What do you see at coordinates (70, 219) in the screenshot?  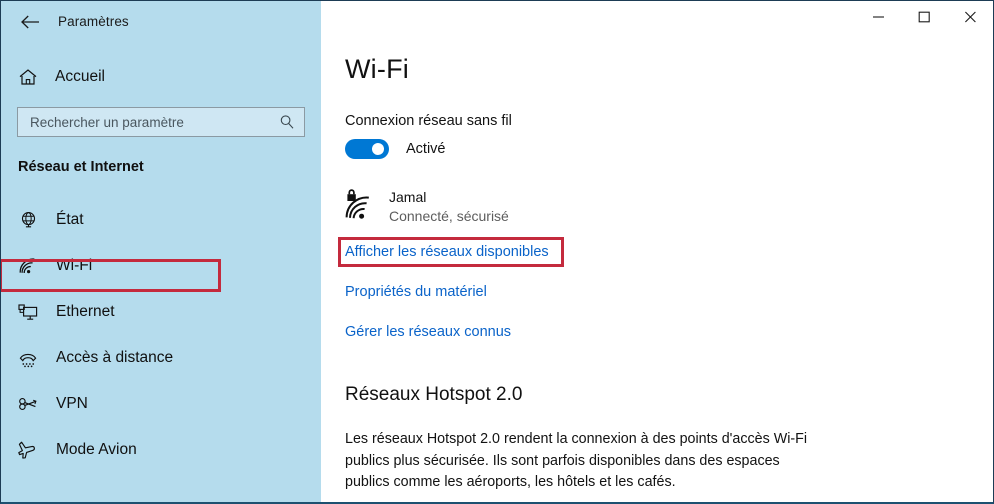 I see `sidebar-item-etat-label: État` at bounding box center [70, 219].